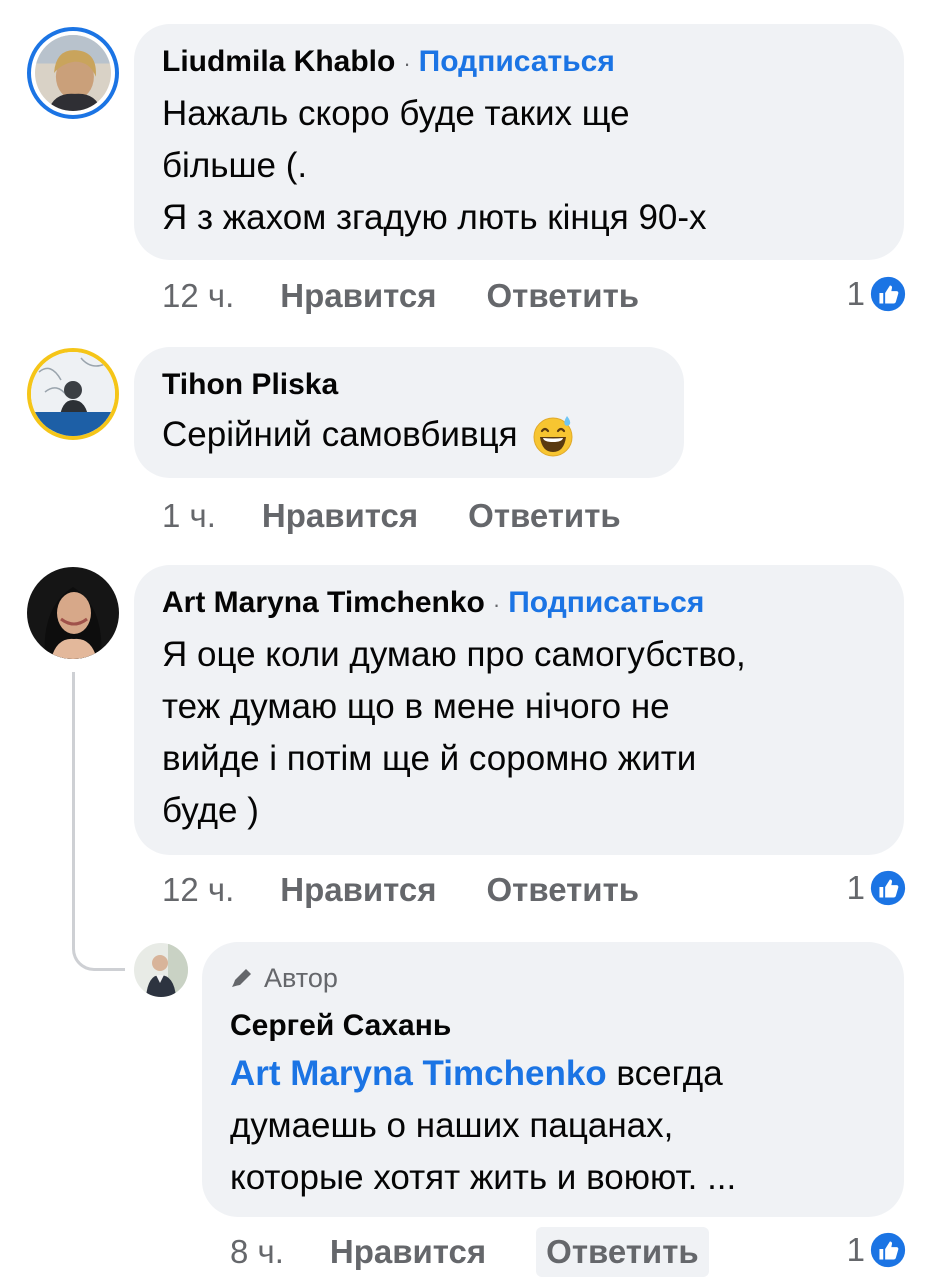 This screenshot has width=931, height=1280. Describe the element at coordinates (452, 1125) in the screenshot. I see `comment-line: думаешь о наших пацанах,` at that location.